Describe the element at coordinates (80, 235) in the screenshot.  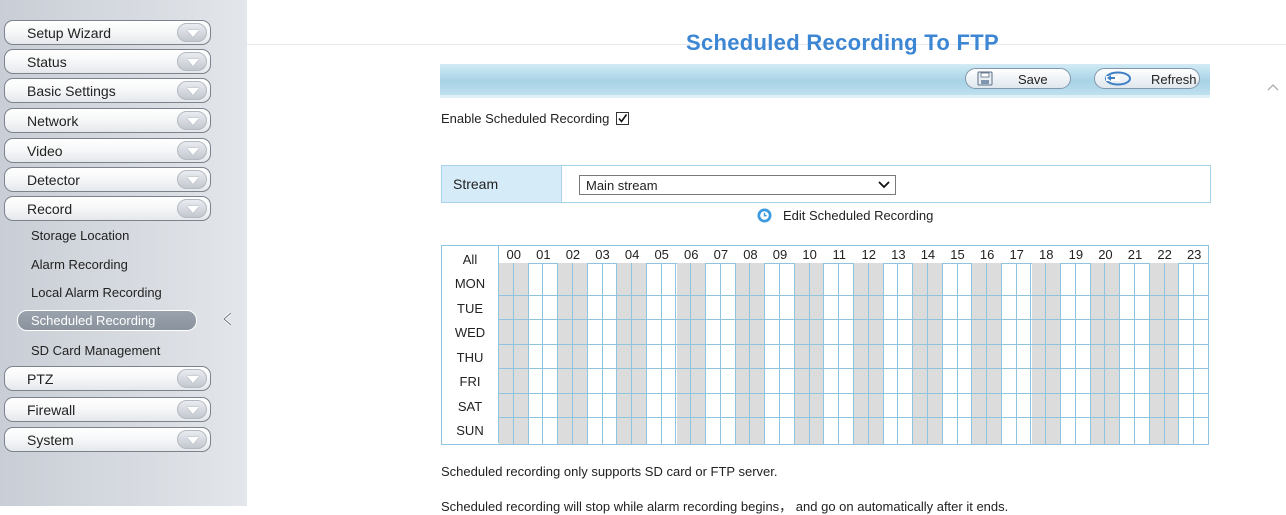
I see `submenu-storage-location: Storage Location` at that location.